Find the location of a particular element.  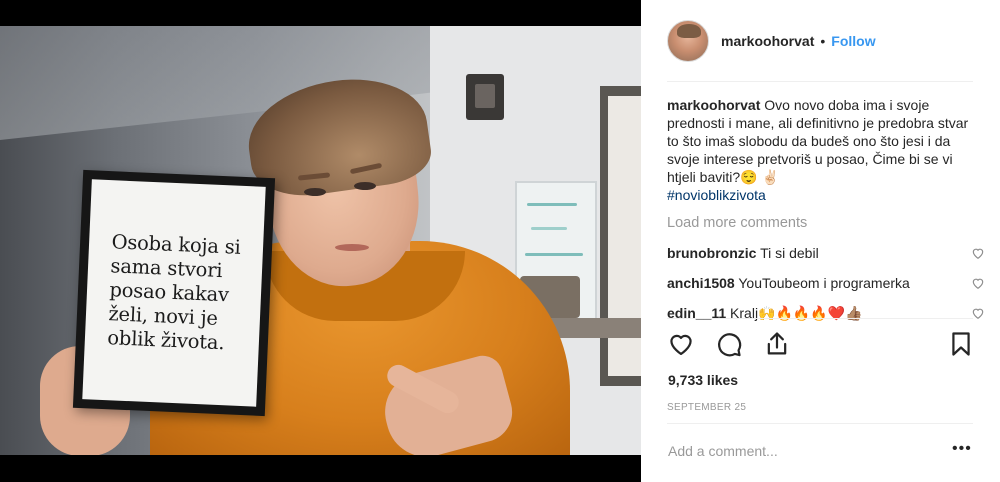

post-date: SEPTEMBER 25 is located at coordinates (707, 407).